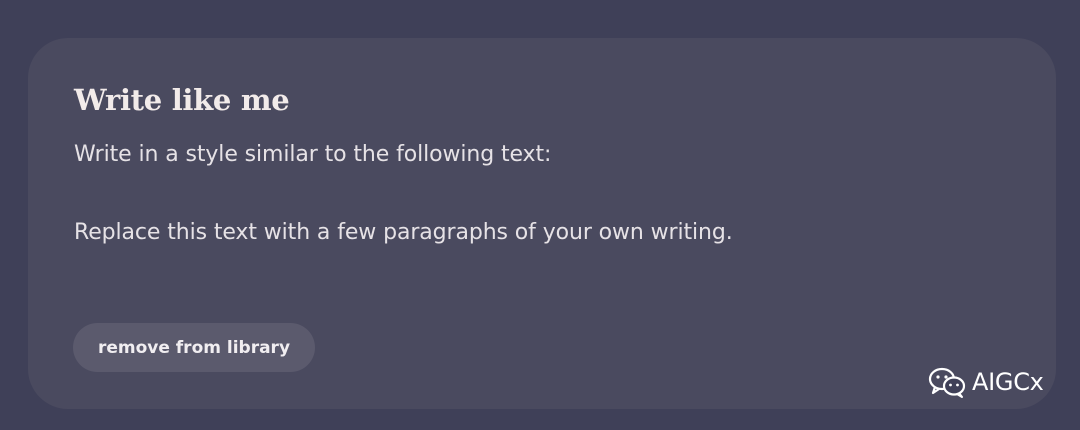  I want to click on watermark: AIGCx, so click(986, 382).